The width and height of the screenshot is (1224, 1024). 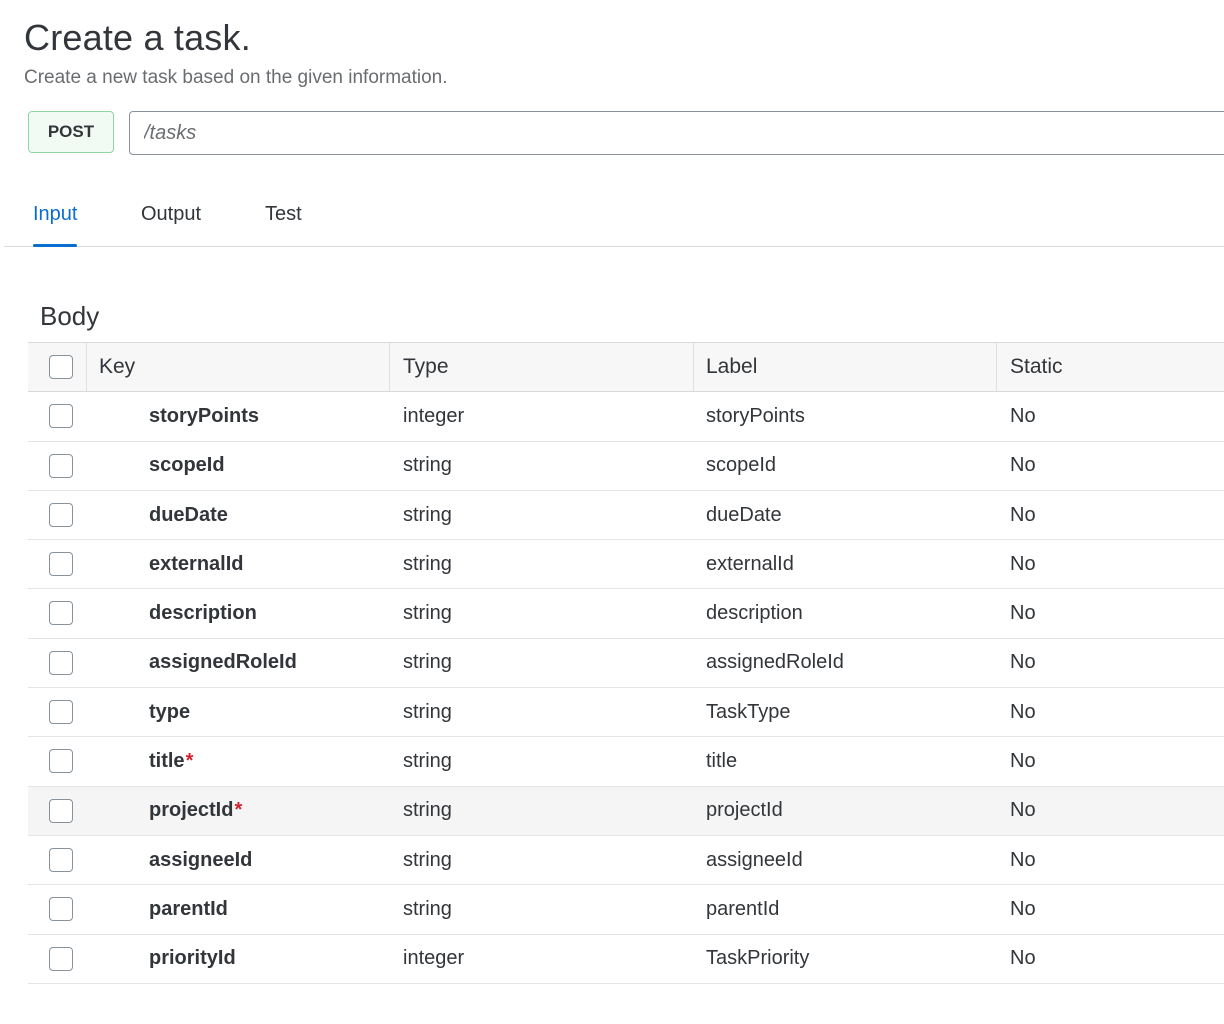 What do you see at coordinates (614, 216) in the screenshot?
I see `tab-bar: Input Output Test` at bounding box center [614, 216].